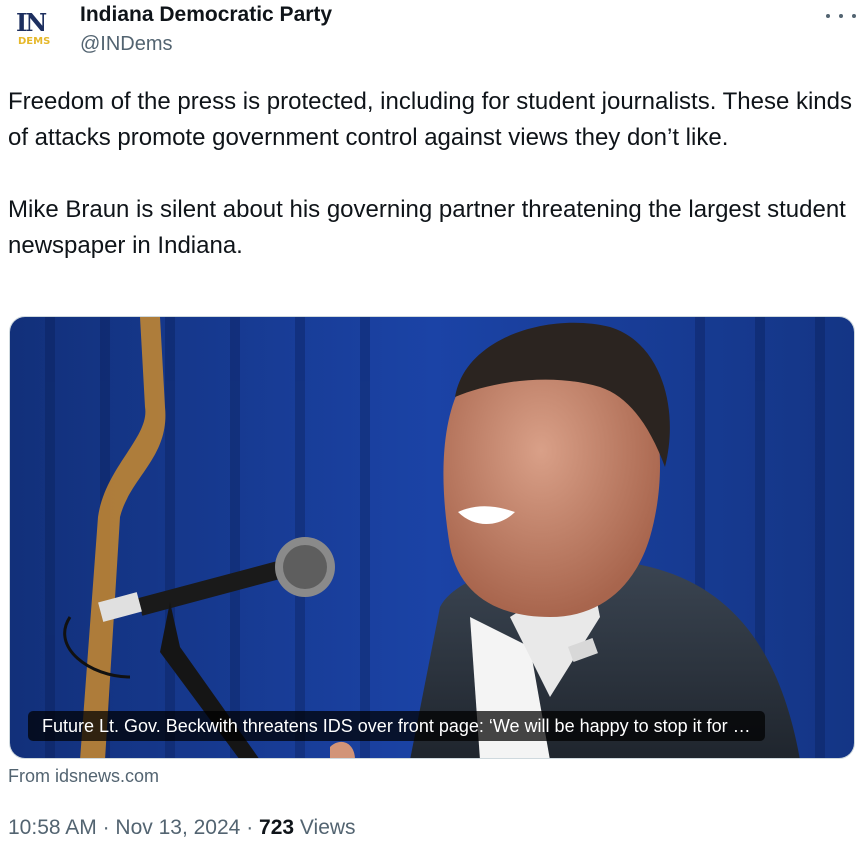  What do you see at coordinates (206, 15) in the screenshot?
I see `author-name: Indiana Democratic Party` at bounding box center [206, 15].